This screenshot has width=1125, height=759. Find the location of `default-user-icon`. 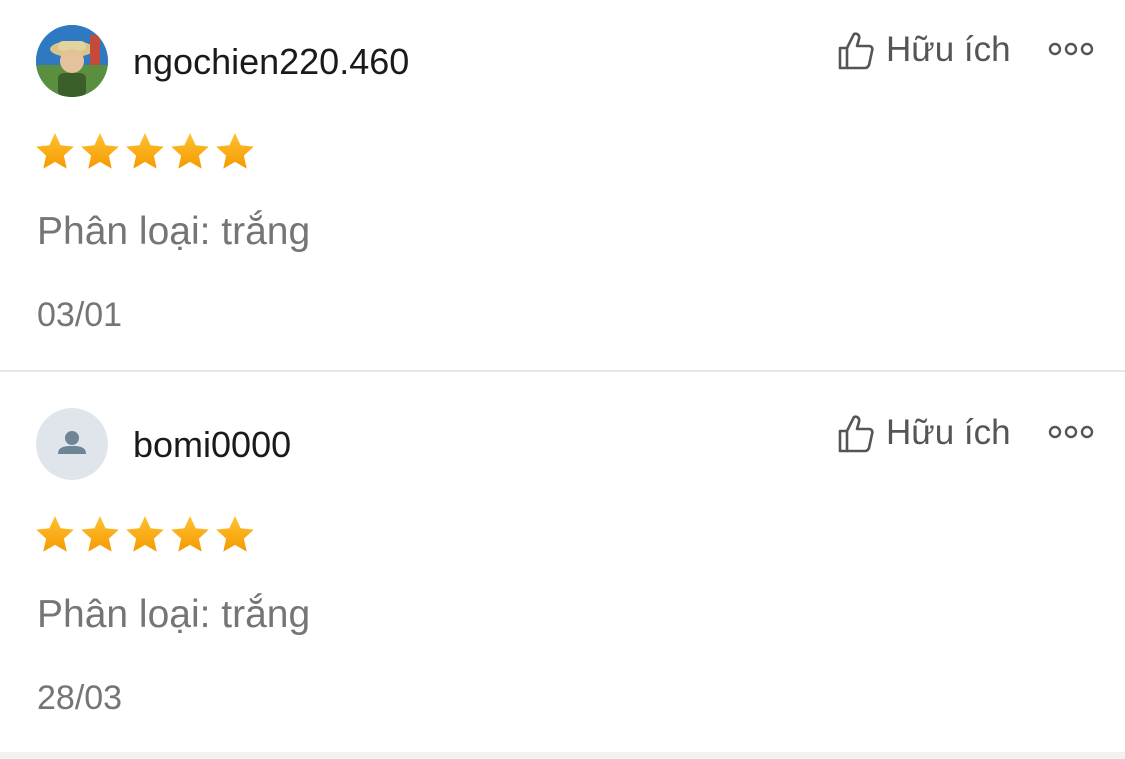

default-user-icon is located at coordinates (72, 442).